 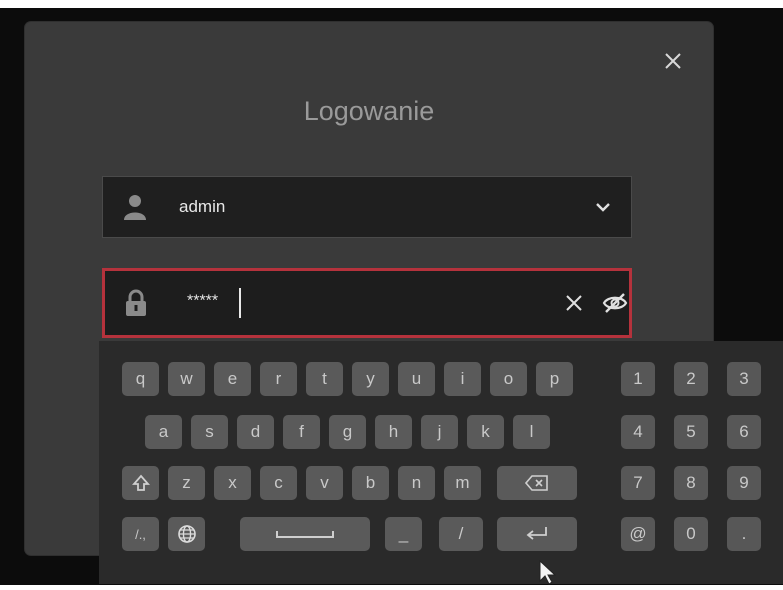 What do you see at coordinates (603, 207) in the screenshot?
I see `chevron-down-icon` at bounding box center [603, 207].